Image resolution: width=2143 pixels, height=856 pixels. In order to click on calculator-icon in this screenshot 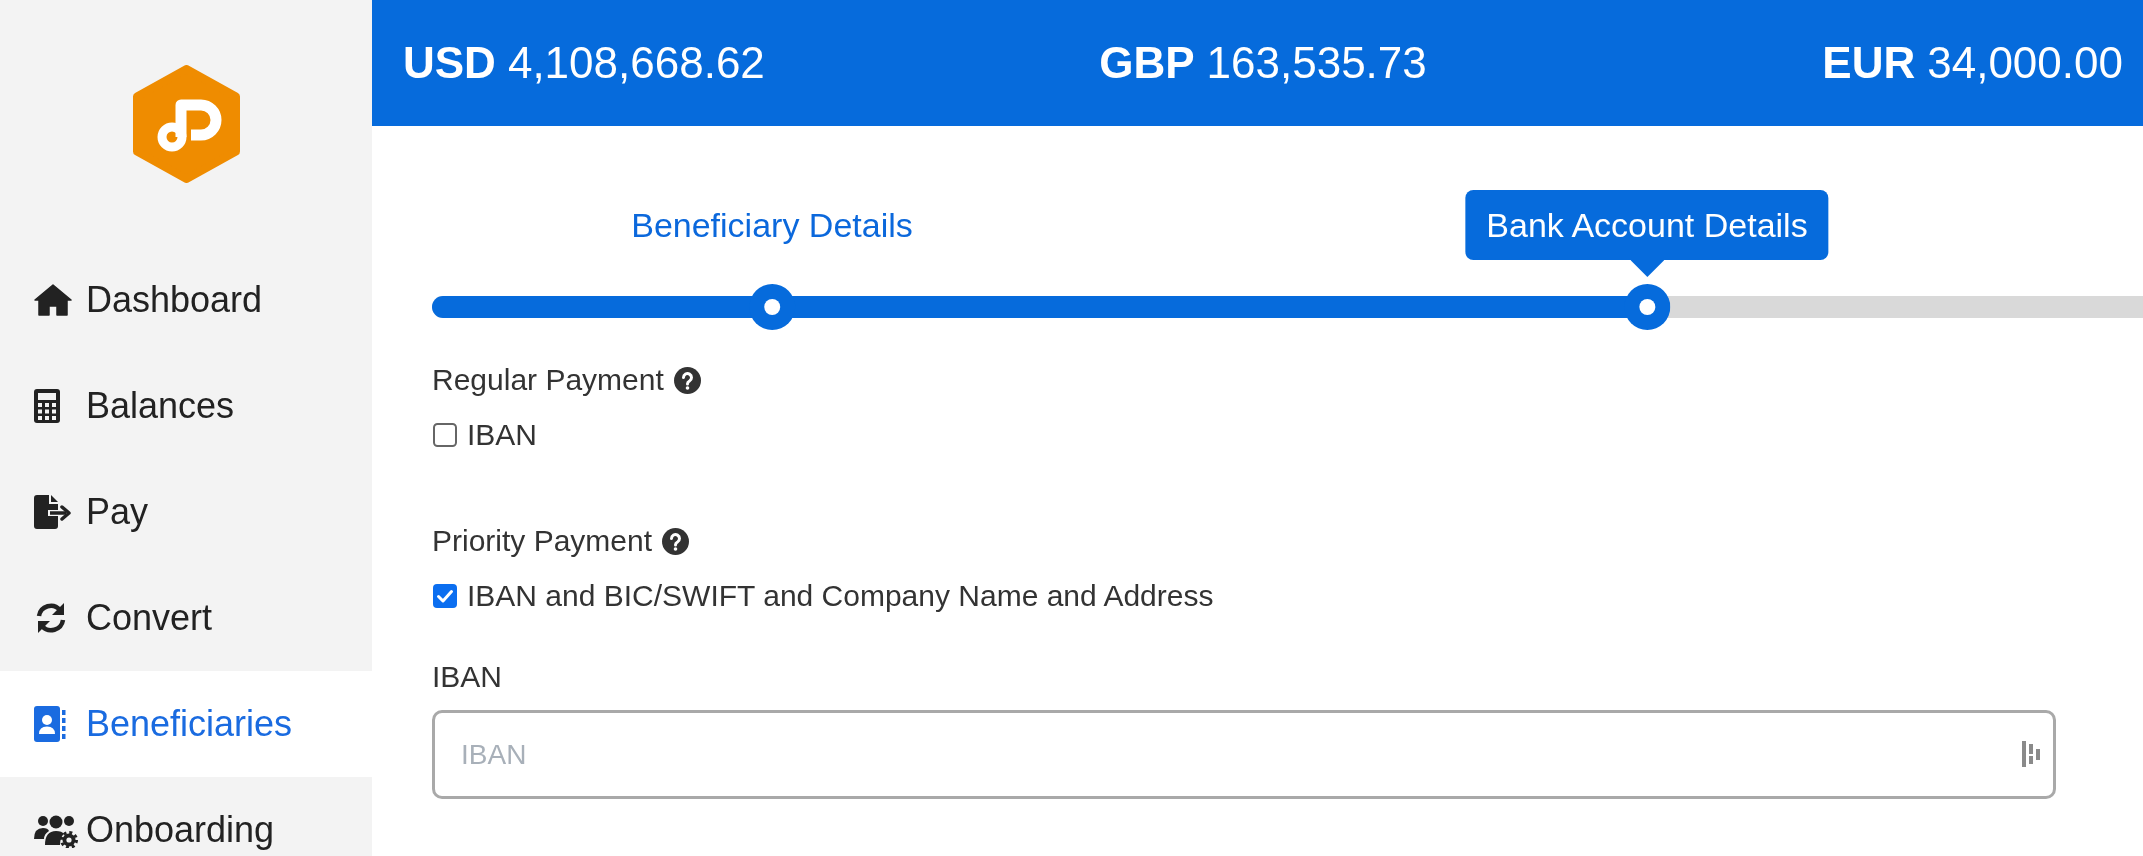, I will do `click(47, 406)`.